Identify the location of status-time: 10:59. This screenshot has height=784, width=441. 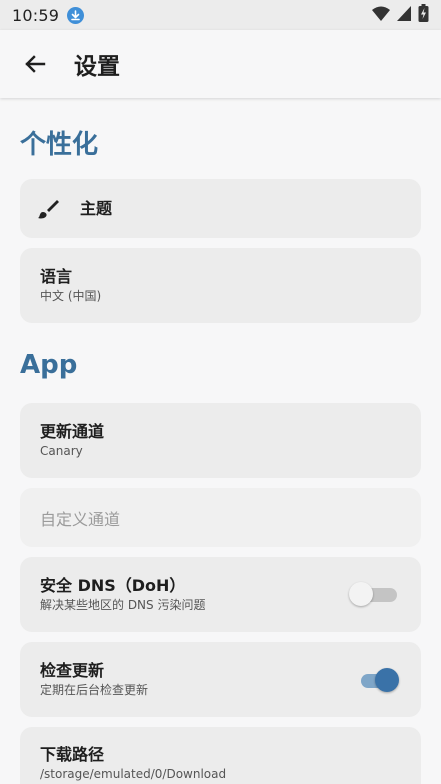
(36, 15).